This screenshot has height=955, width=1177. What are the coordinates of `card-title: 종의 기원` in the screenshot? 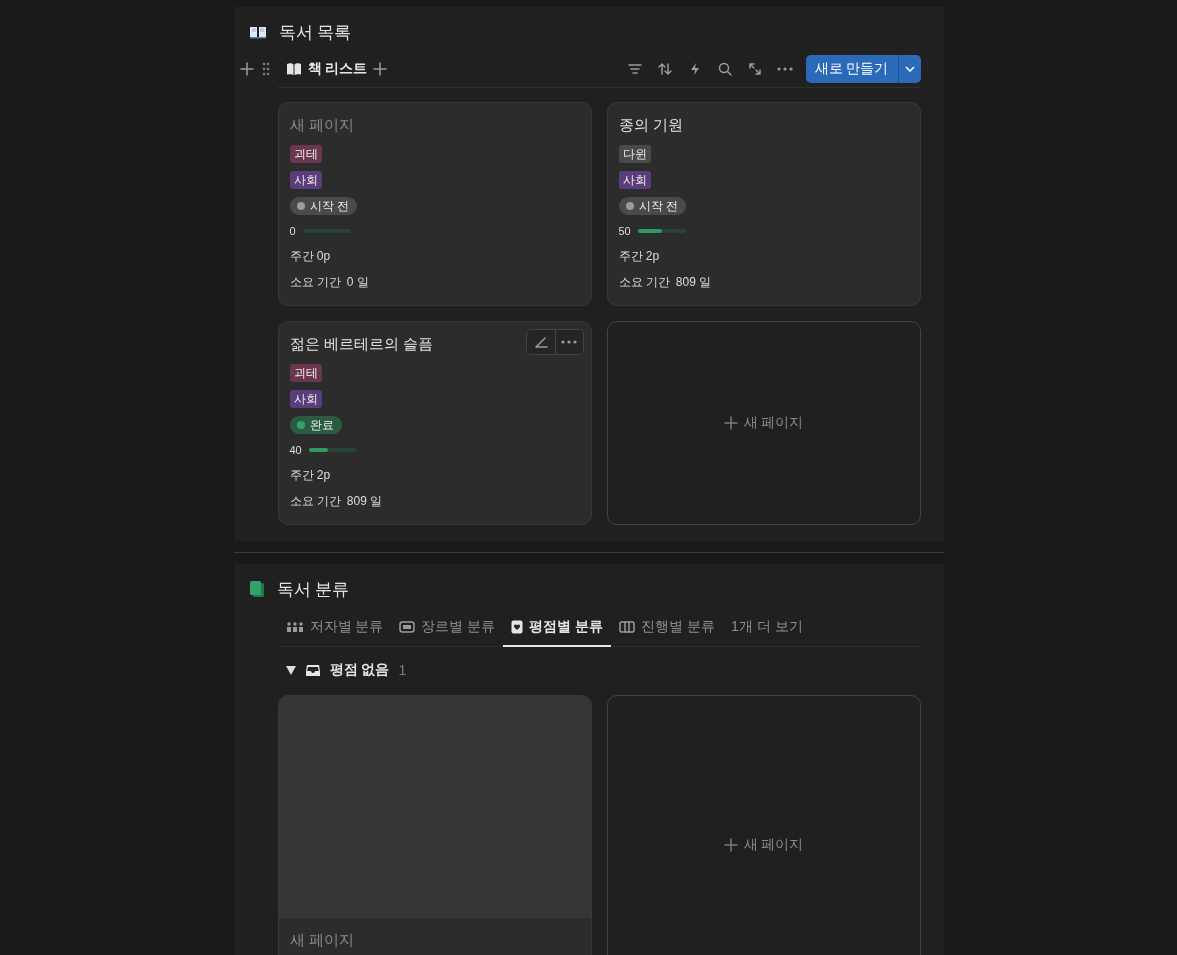 It's located at (650, 125).